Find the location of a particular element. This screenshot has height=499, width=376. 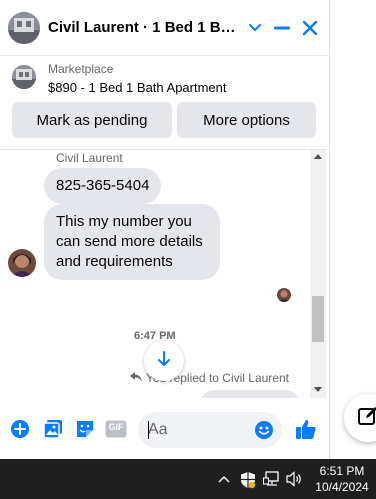

windows-taskbar: 6:51 PM 10/4/2024 is located at coordinates (188, 479).